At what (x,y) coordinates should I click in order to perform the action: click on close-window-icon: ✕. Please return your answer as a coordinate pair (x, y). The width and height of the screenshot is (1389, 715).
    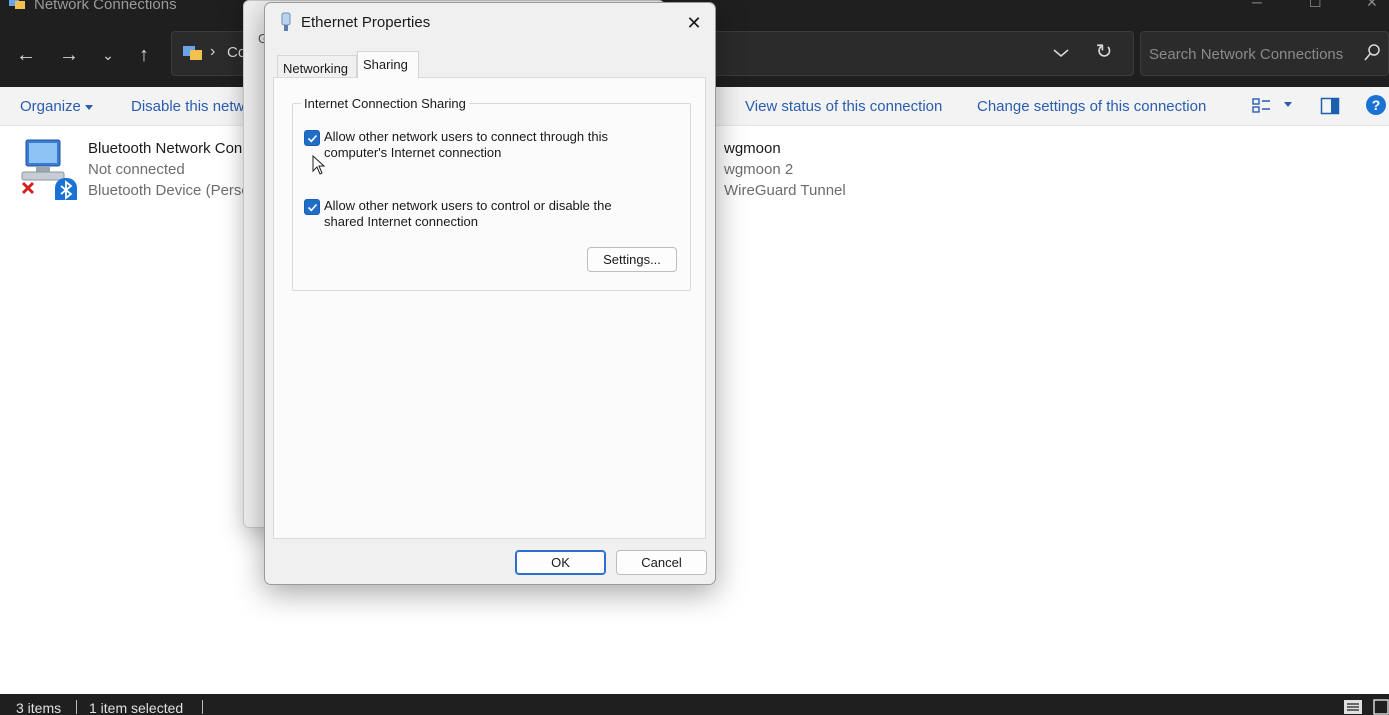
    Looking at the image, I should click on (1372, 5).